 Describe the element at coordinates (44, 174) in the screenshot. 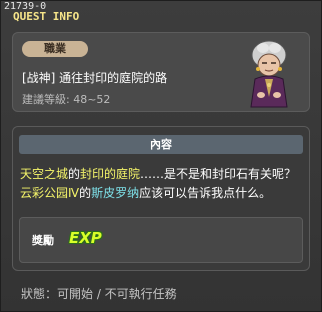

I see `desc-map-name: 天空之城` at that location.